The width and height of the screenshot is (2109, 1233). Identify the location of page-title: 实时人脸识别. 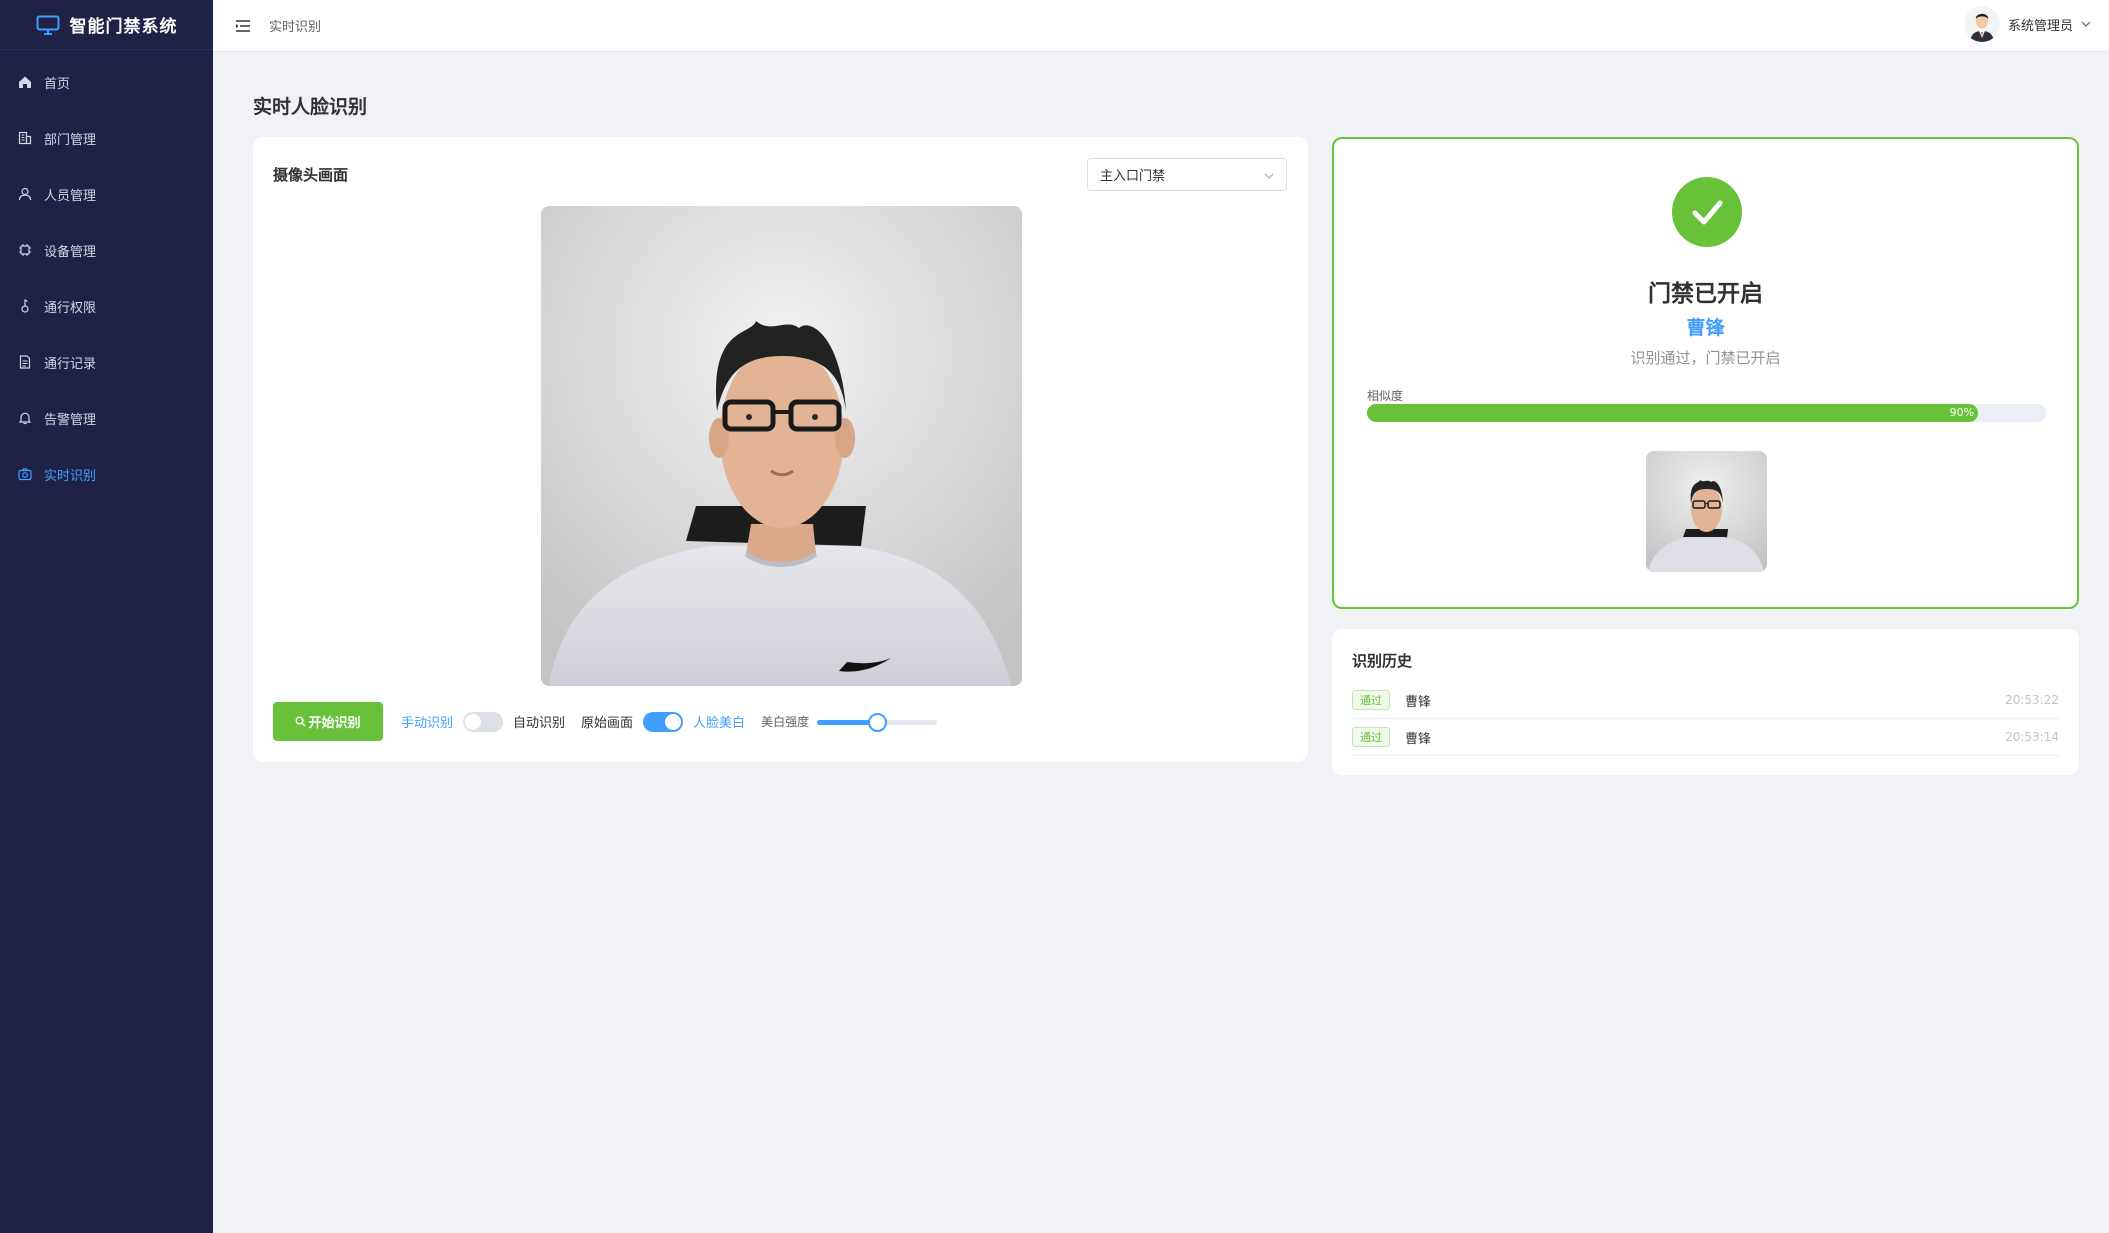
(310, 107).